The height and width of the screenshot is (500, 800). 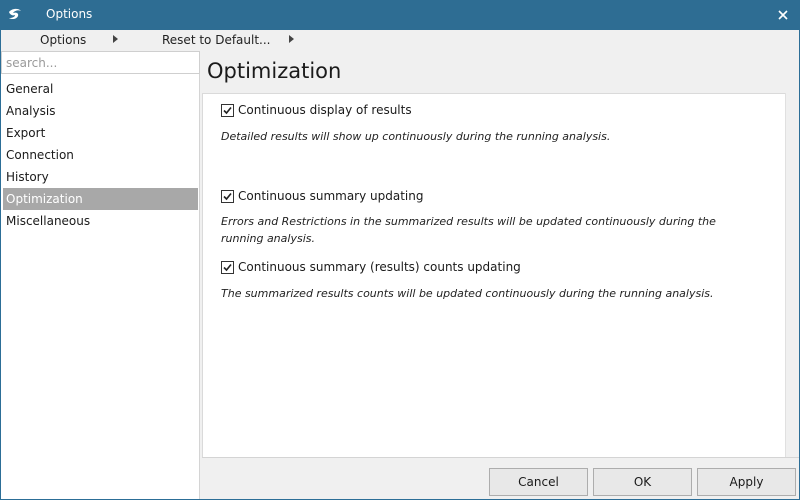 I want to click on continuous-display-checkbox, so click(x=227, y=110).